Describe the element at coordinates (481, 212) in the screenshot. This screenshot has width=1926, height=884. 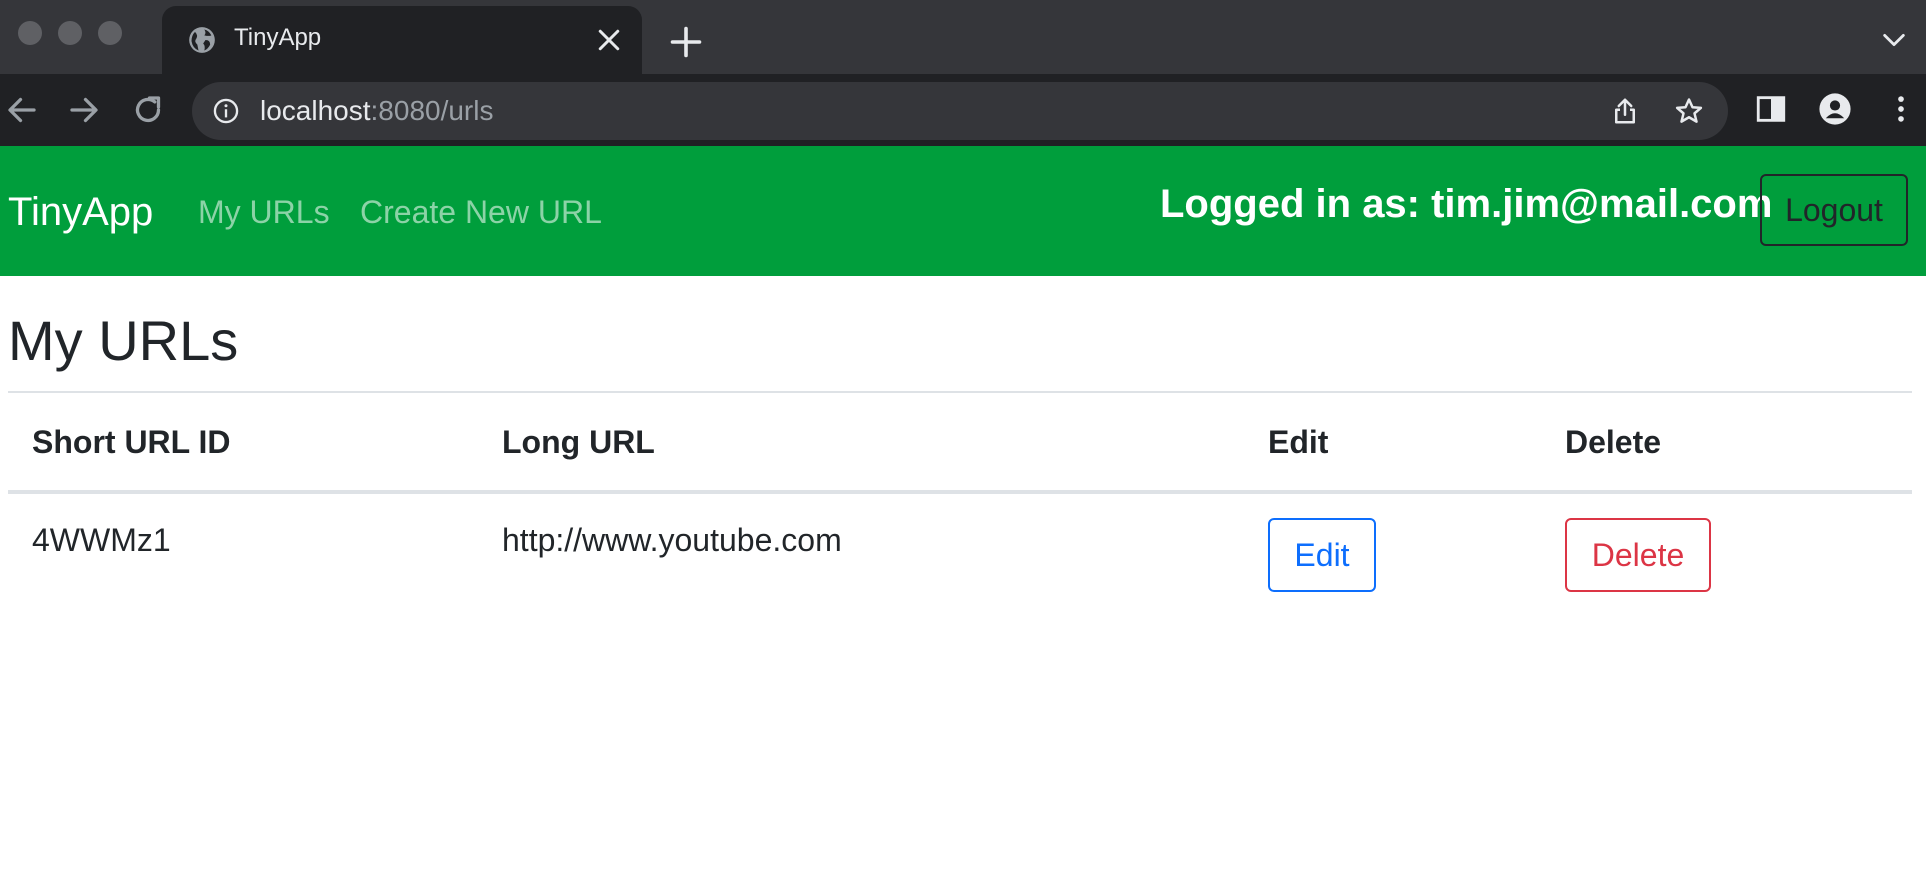
I see `nav-link-create-new-url: Create New URL` at that location.